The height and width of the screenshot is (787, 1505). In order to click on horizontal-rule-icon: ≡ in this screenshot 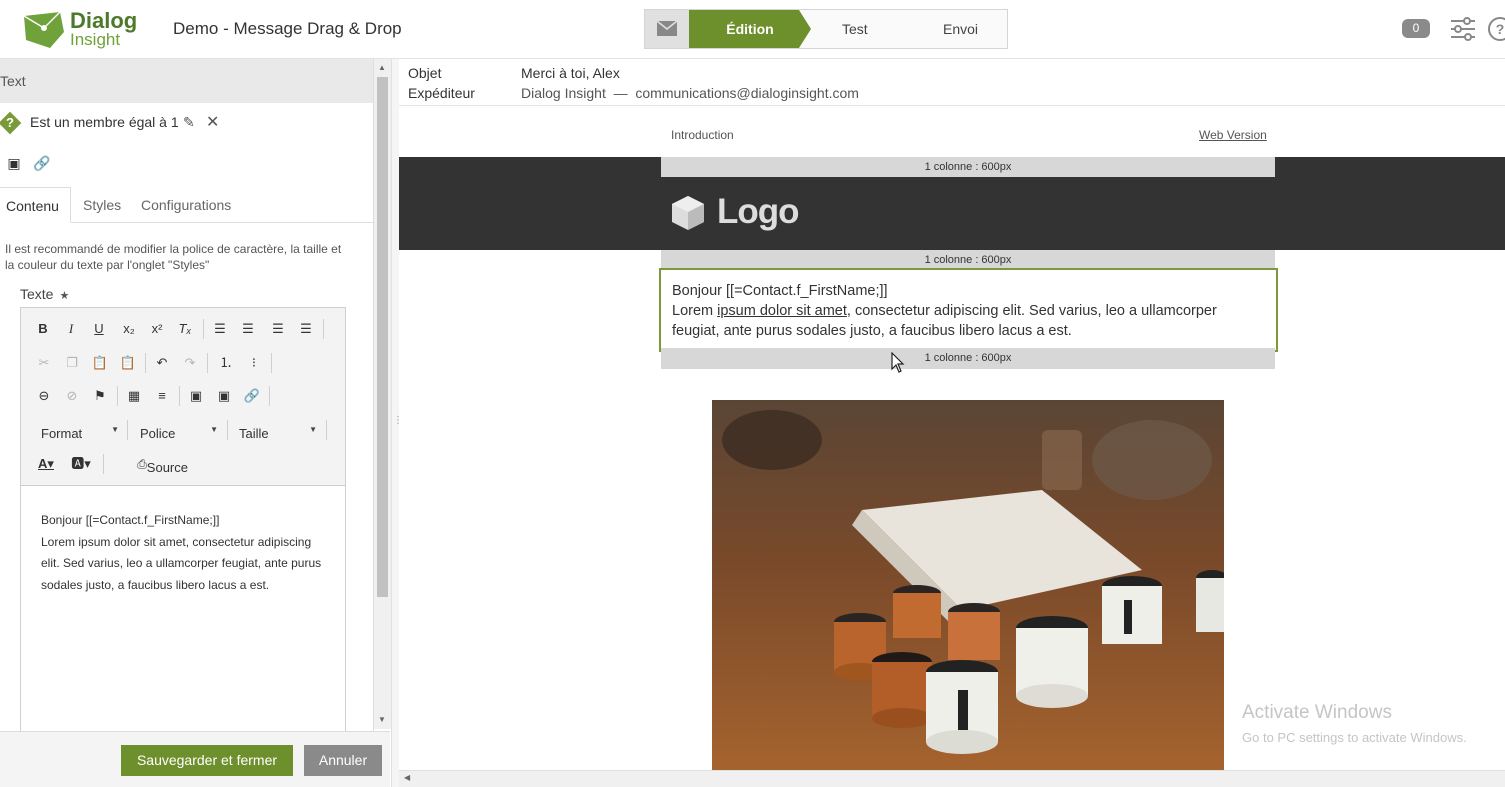, I will do `click(162, 396)`.